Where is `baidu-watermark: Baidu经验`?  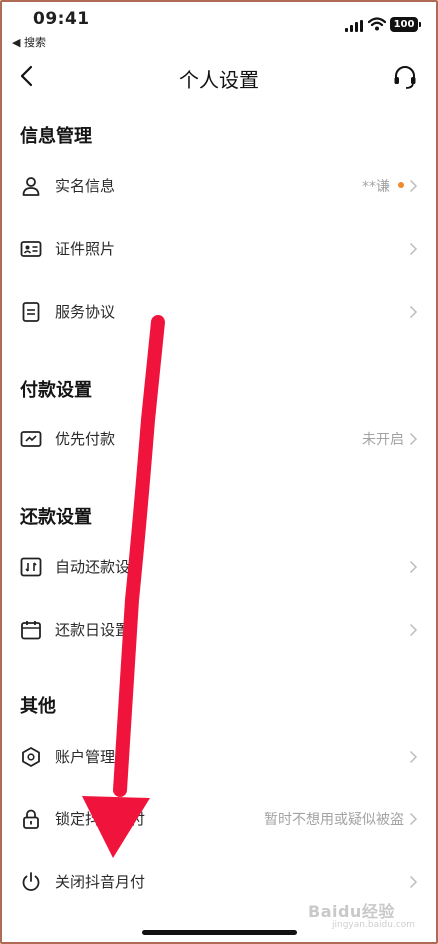
baidu-watermark: Baidu经验 is located at coordinates (351, 911).